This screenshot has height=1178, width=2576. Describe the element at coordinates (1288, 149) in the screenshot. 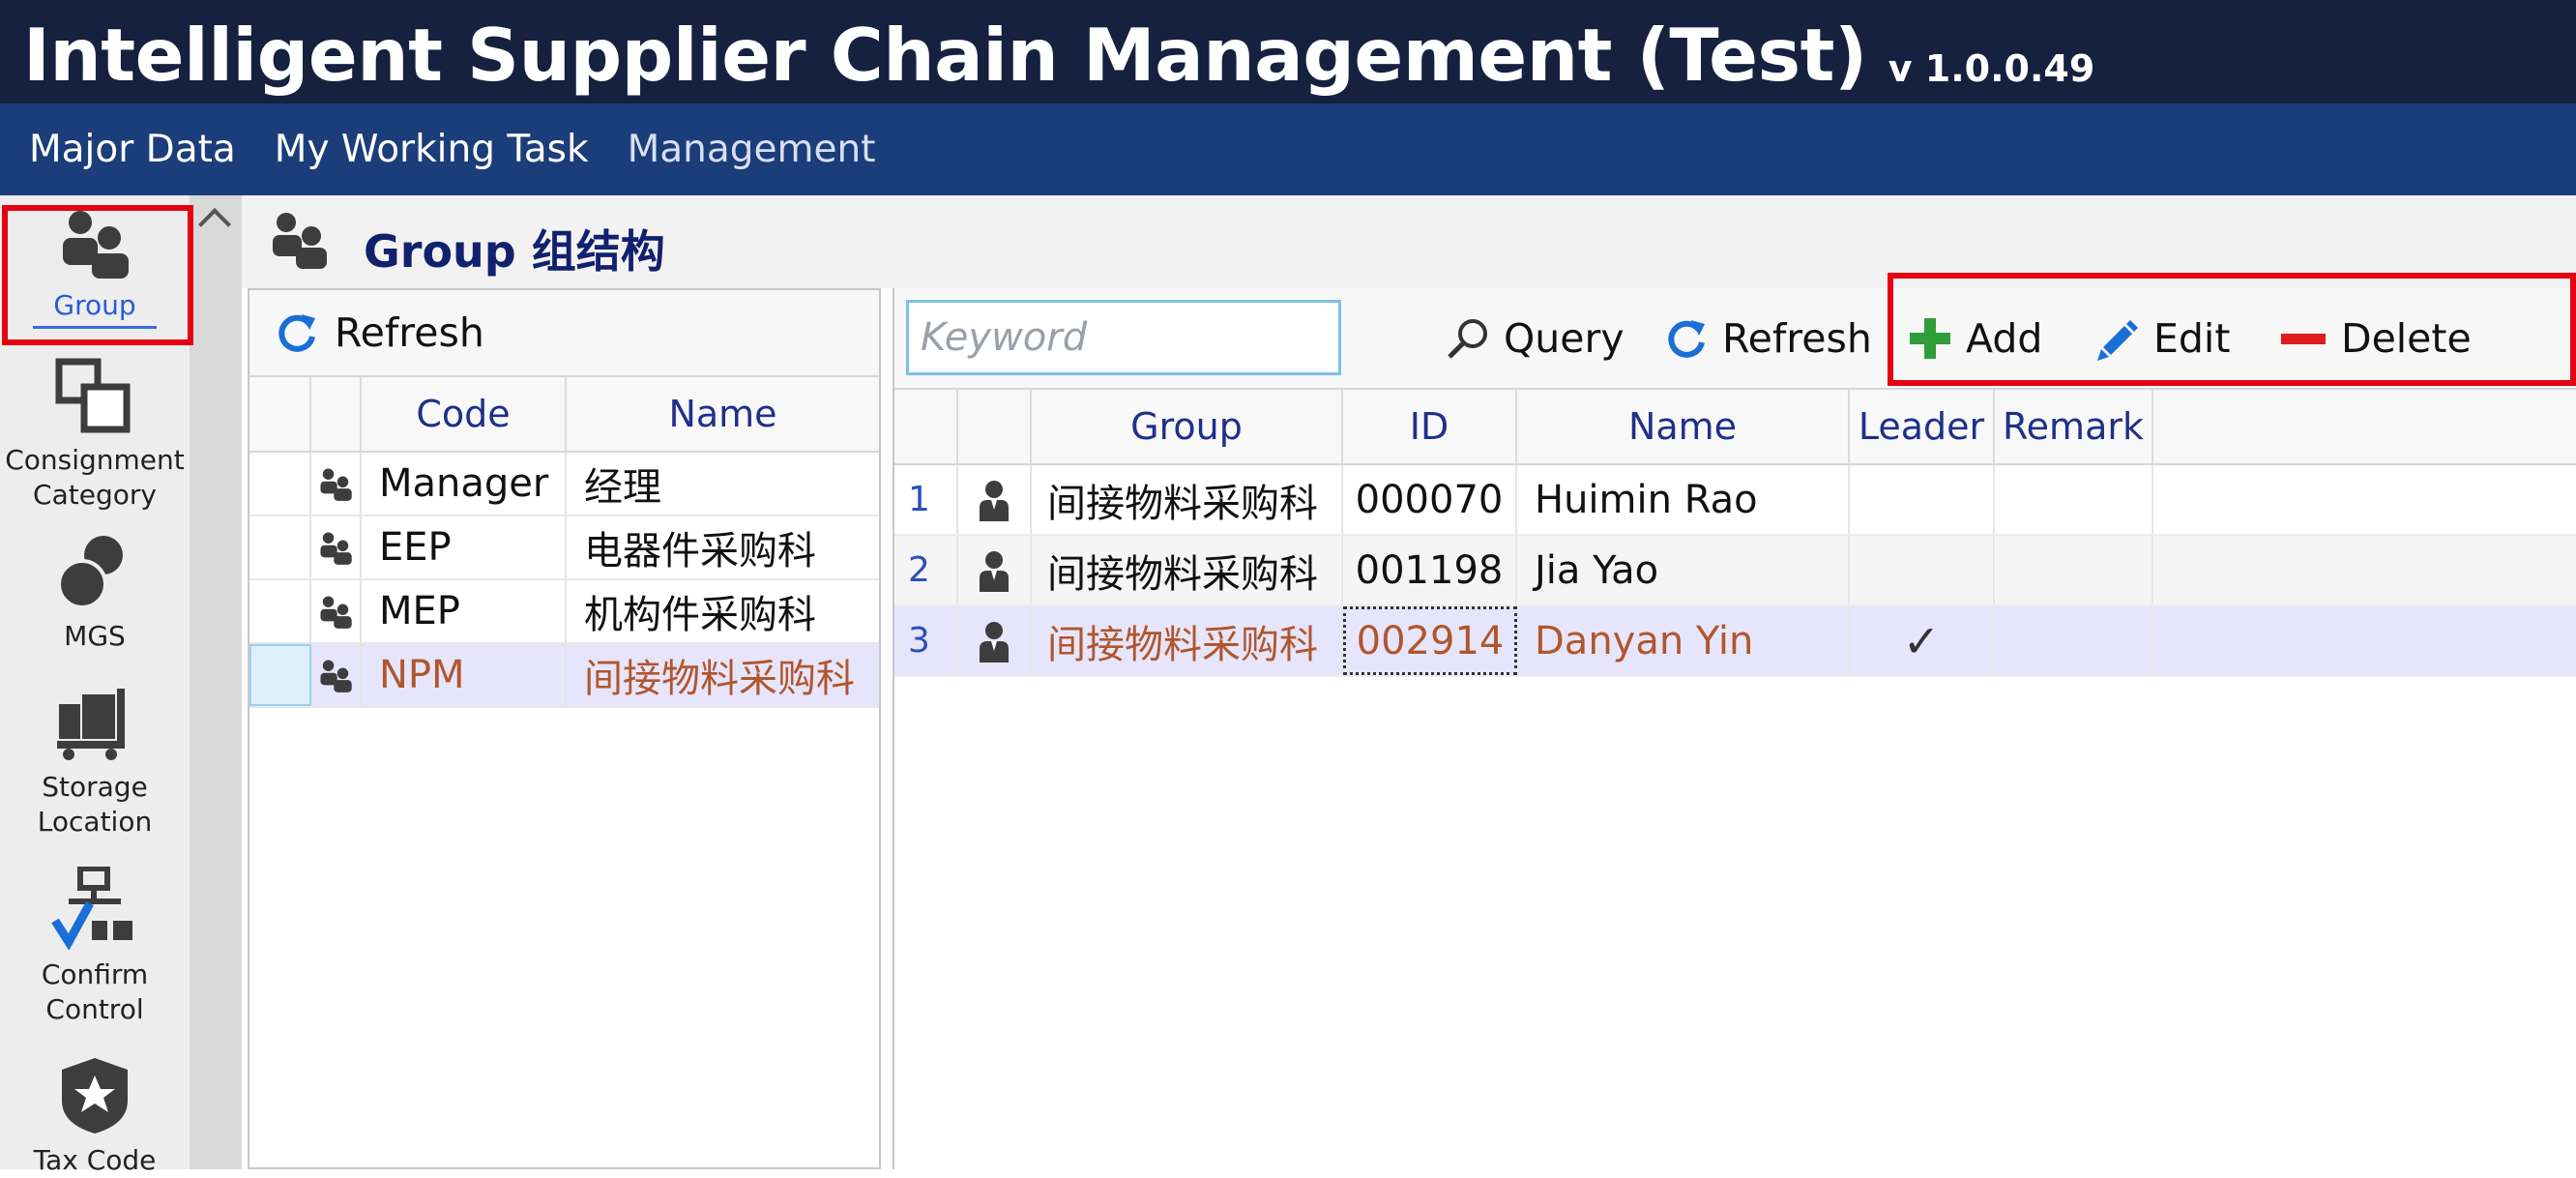

I see `menu-bar: Major Data My Working Task Management` at that location.